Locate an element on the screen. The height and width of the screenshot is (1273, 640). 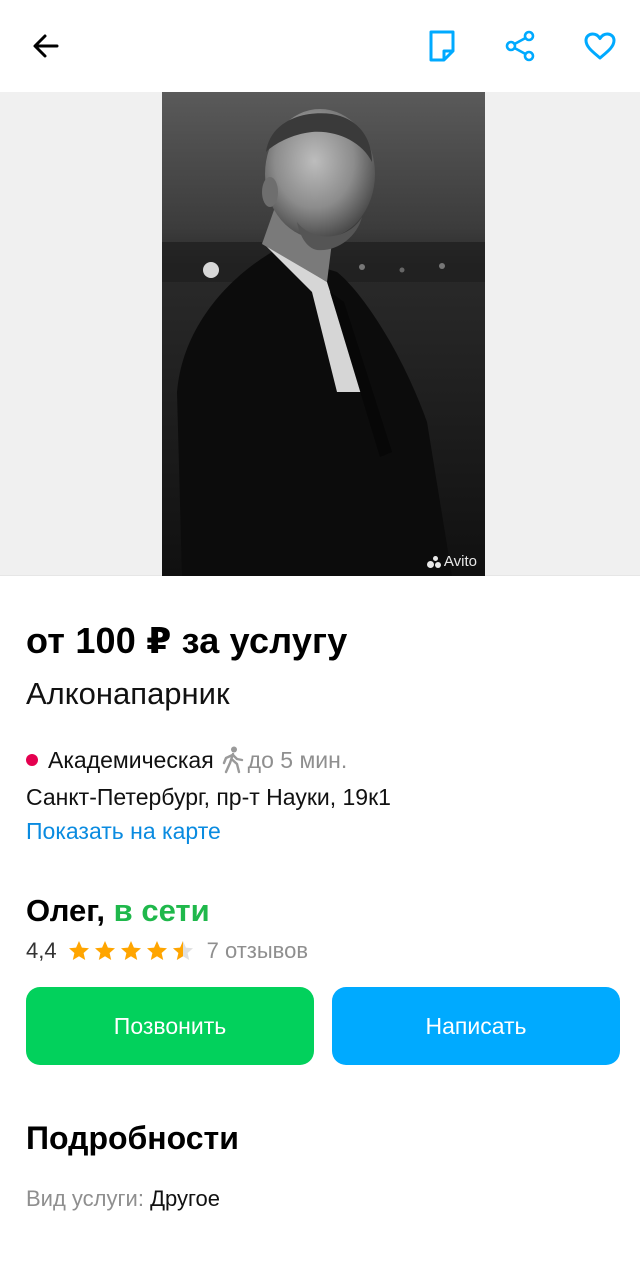
metro-station: Академическая is located at coordinates (131, 759).